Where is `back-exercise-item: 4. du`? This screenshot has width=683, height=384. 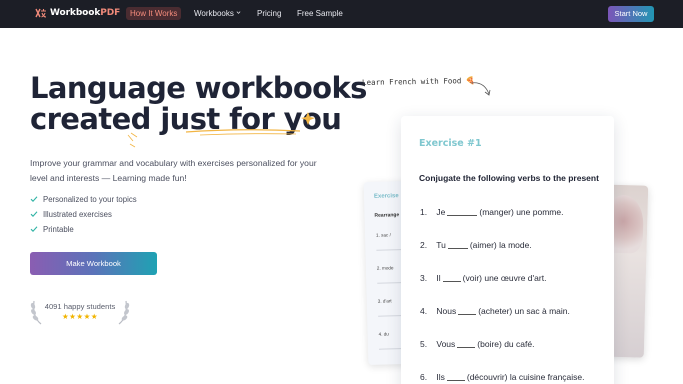 back-exercise-item: 4. du is located at coordinates (383, 334).